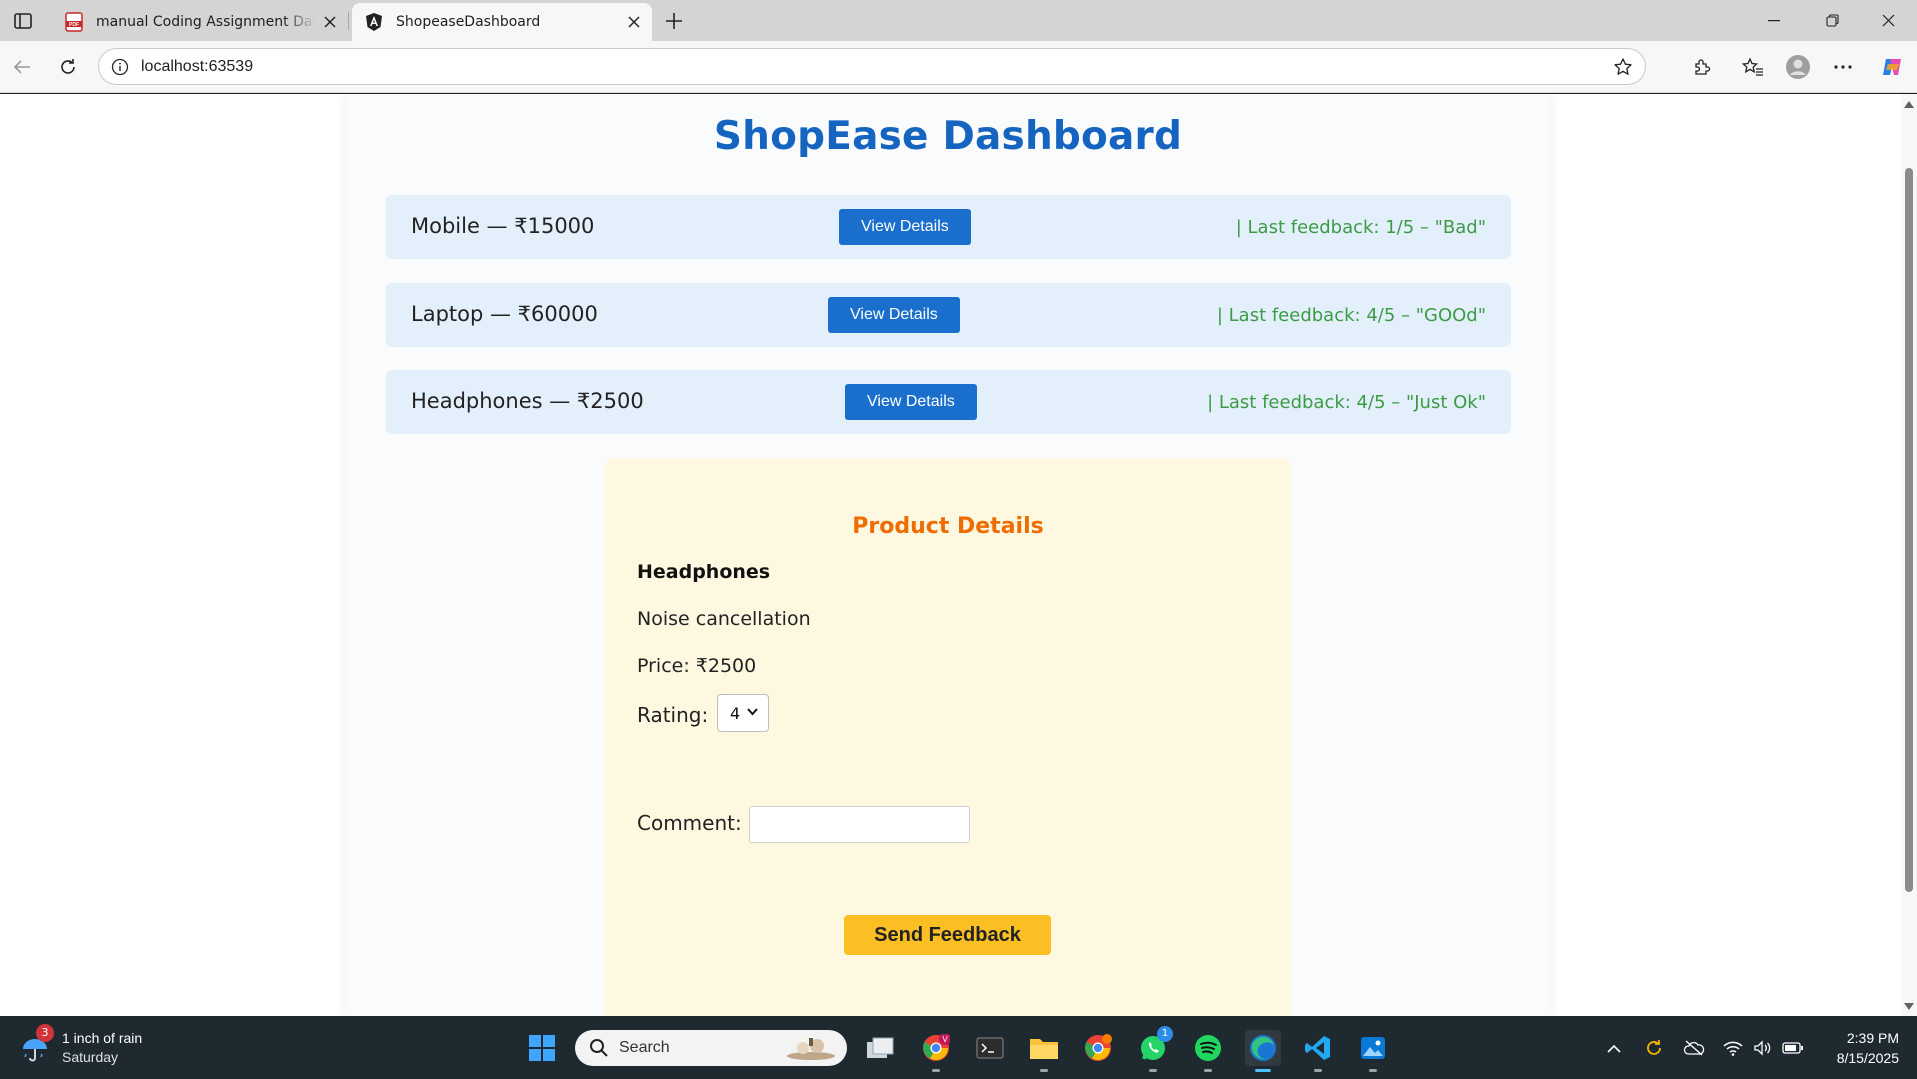 This screenshot has width=1917, height=1079. What do you see at coordinates (374, 22) in the screenshot?
I see `angular-icon` at bounding box center [374, 22].